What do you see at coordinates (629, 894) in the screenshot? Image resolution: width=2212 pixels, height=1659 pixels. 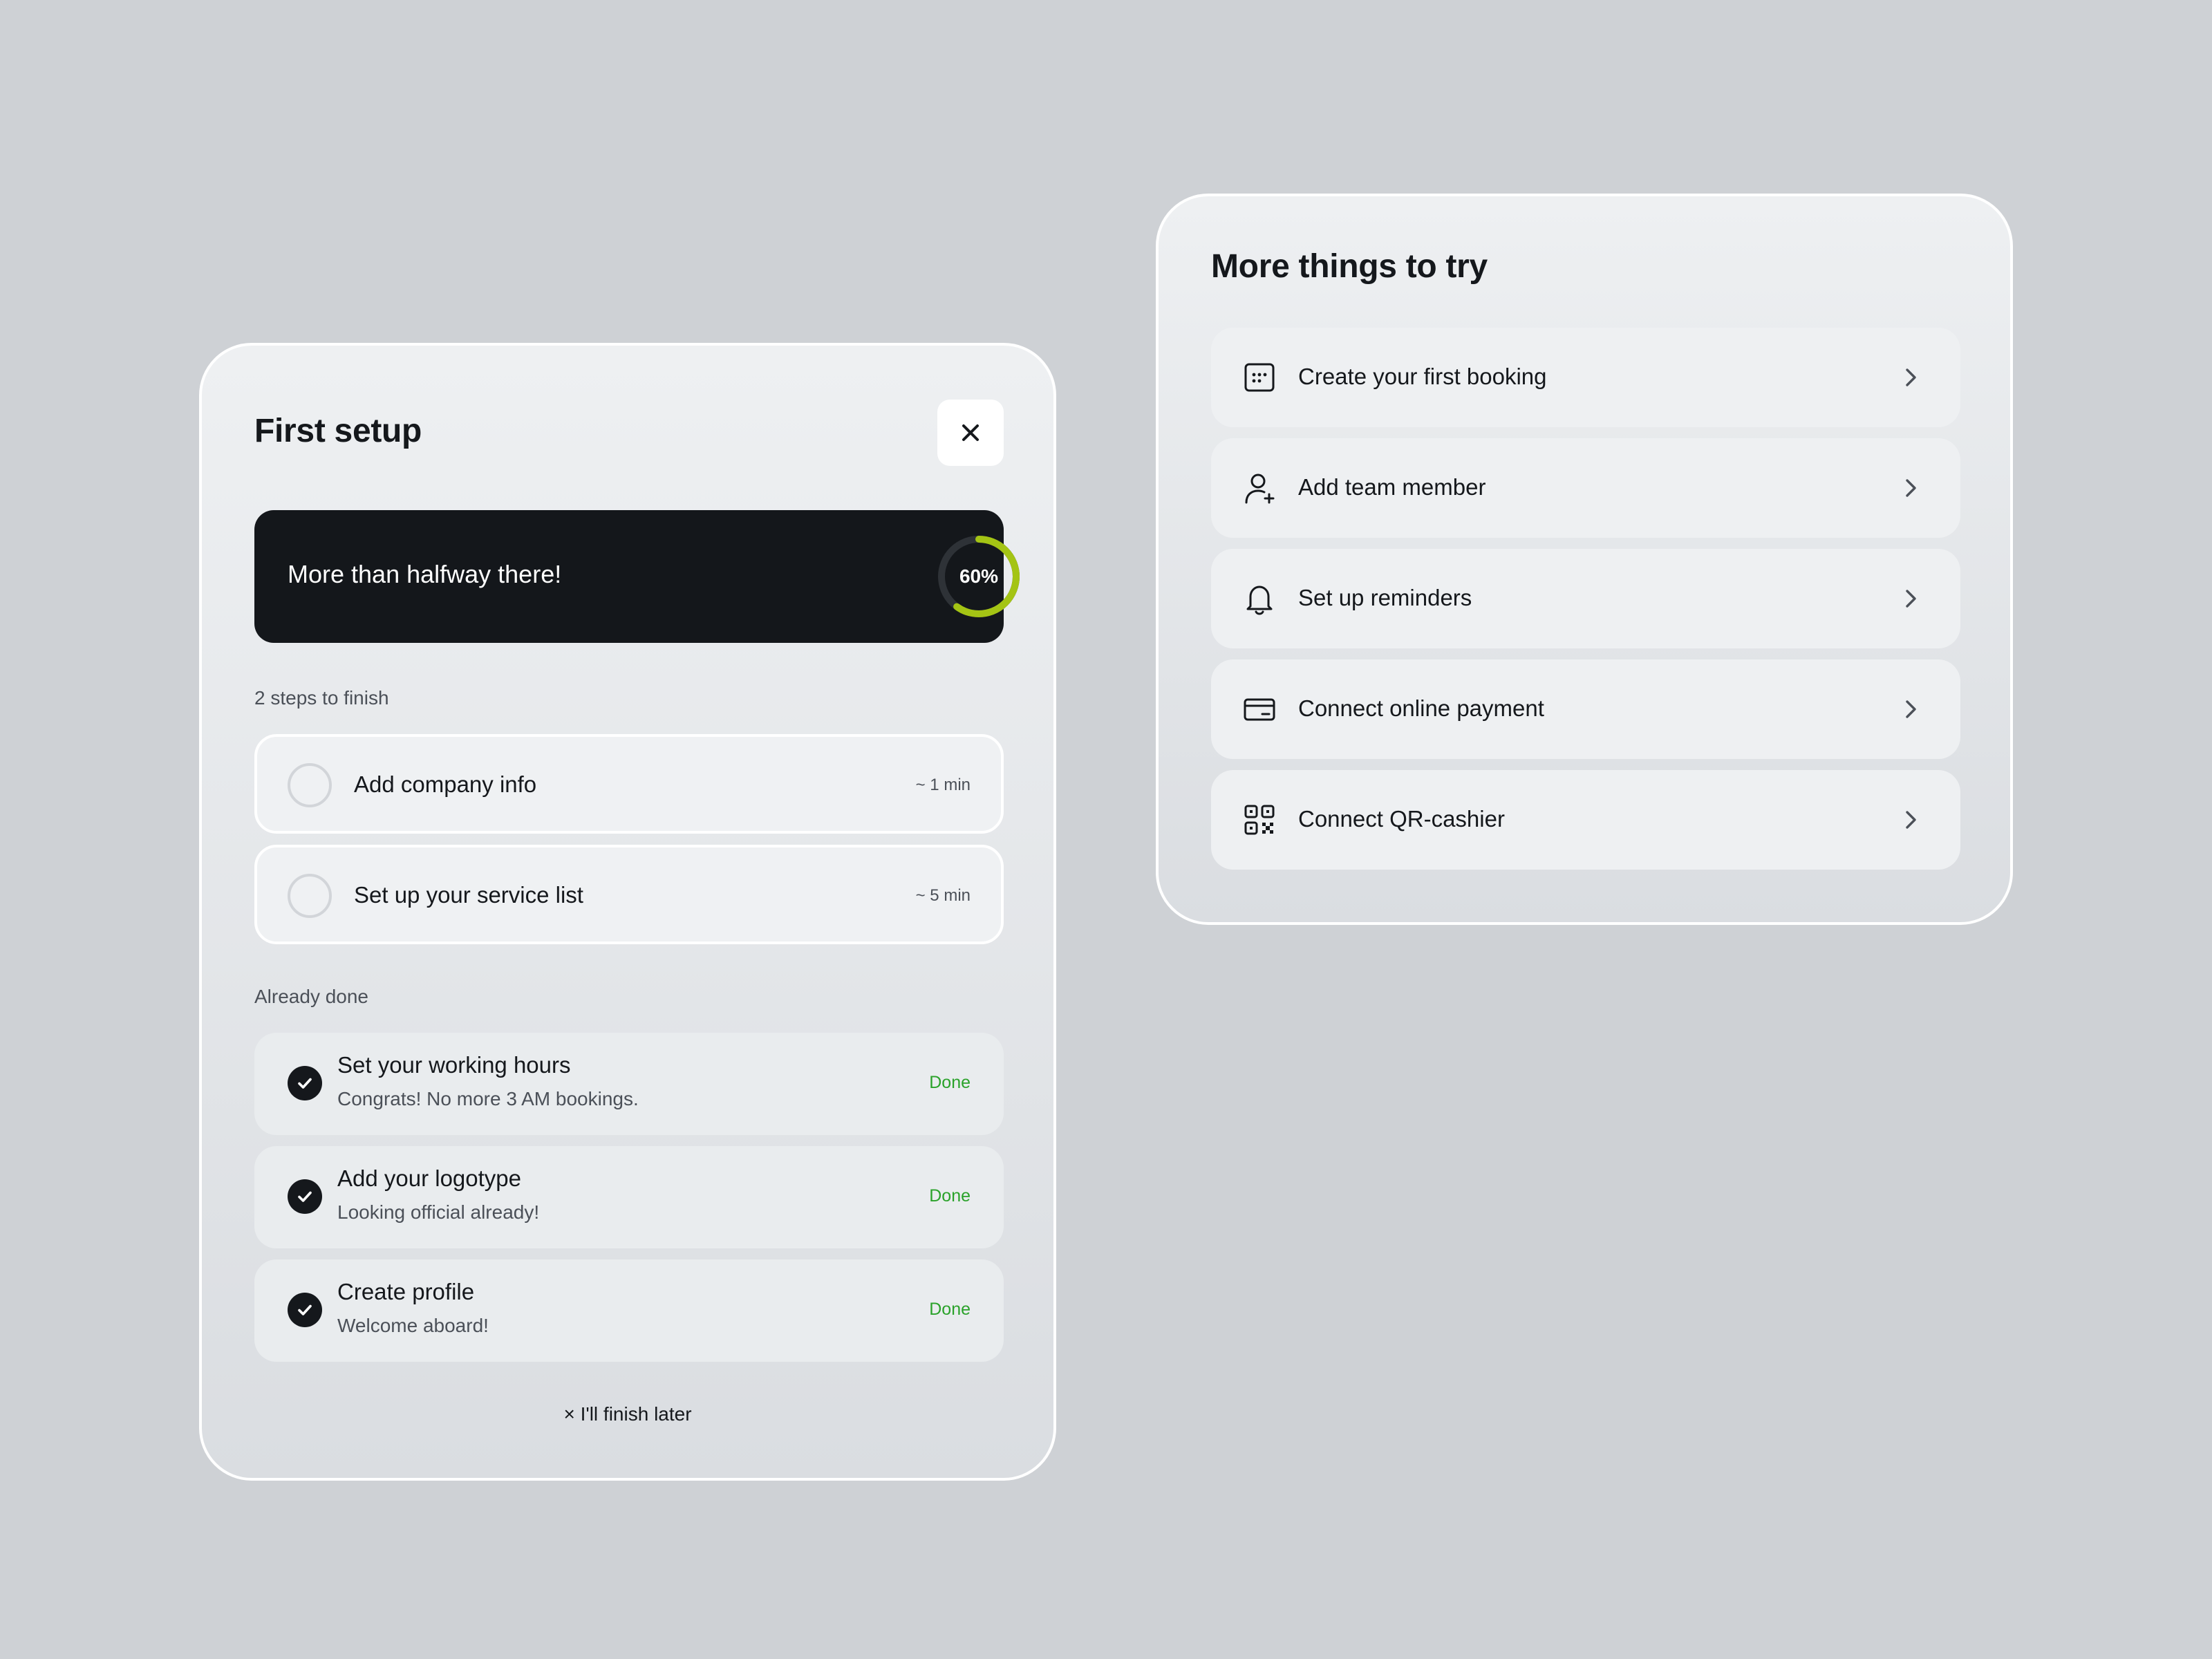 I see `todo-item-service-list: Set up your service list ~ 5 min` at bounding box center [629, 894].